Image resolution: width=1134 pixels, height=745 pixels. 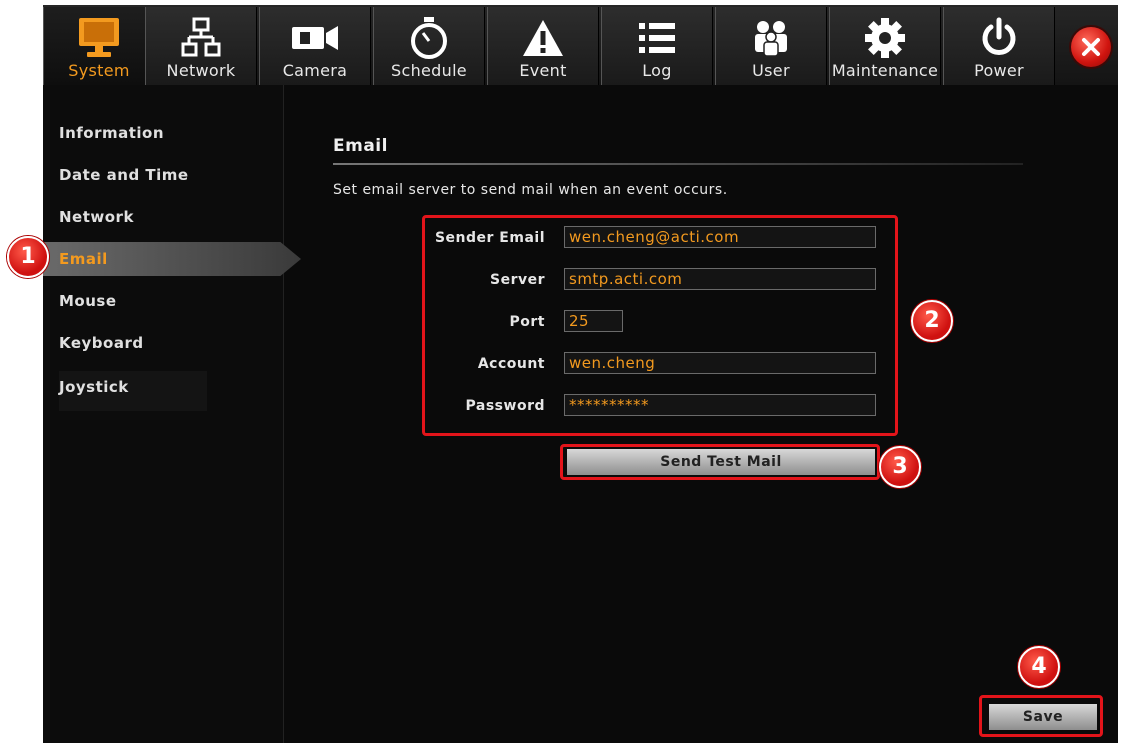 What do you see at coordinates (99, 38) in the screenshot?
I see `monitor-icon` at bounding box center [99, 38].